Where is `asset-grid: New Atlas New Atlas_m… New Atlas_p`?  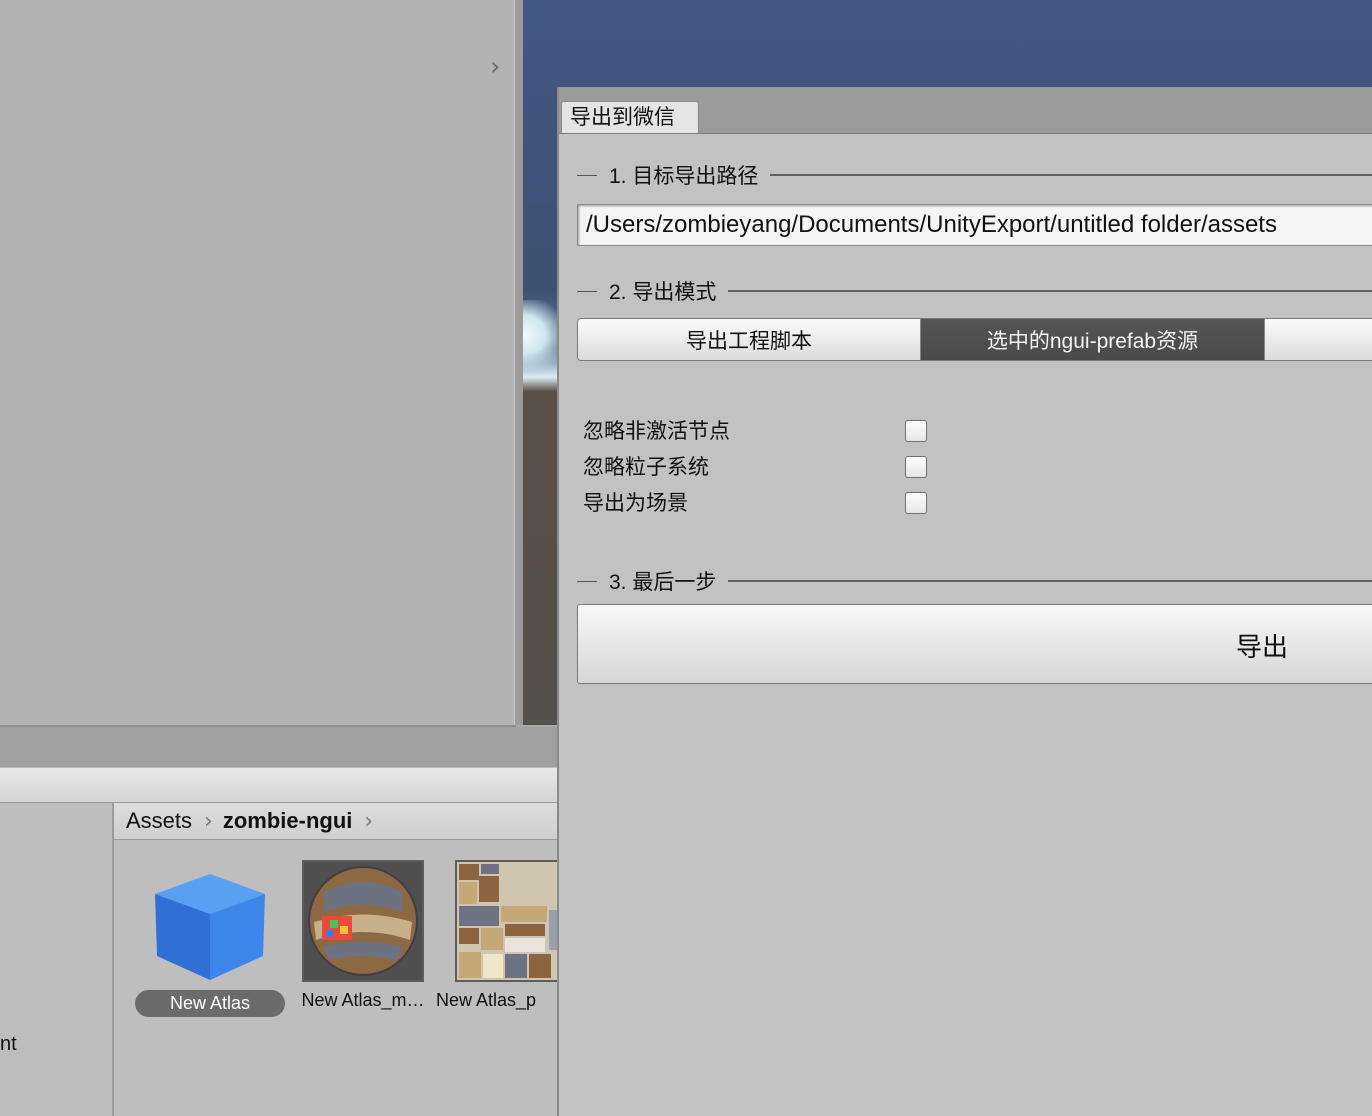 asset-grid: New Atlas New Atlas_m… New Atlas_p is located at coordinates (345, 978).